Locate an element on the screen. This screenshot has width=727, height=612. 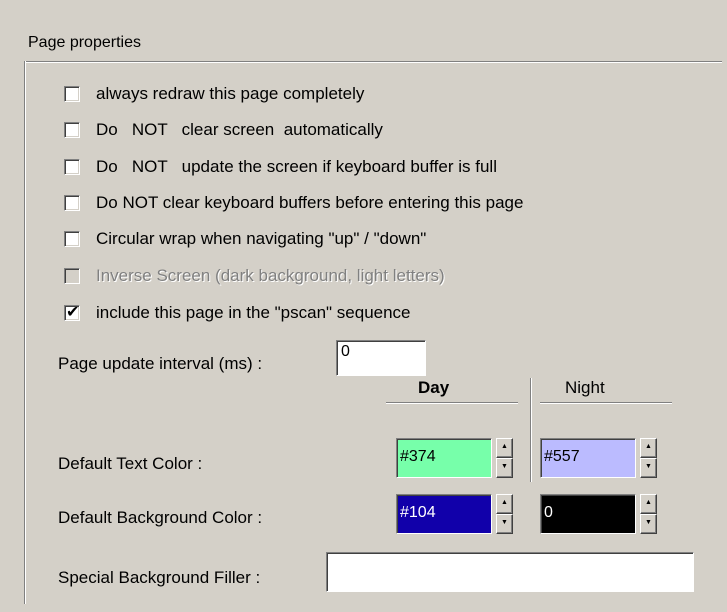
check-icon: ✔ is located at coordinates (73, 312).